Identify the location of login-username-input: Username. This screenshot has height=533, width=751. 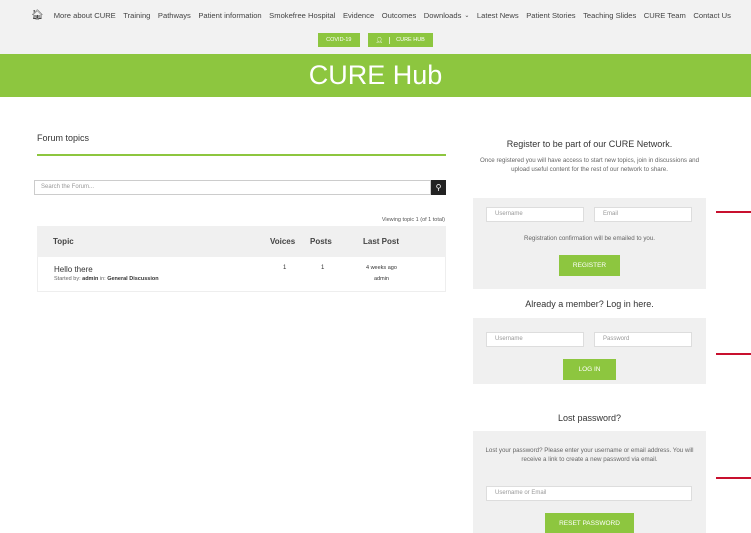
(535, 339).